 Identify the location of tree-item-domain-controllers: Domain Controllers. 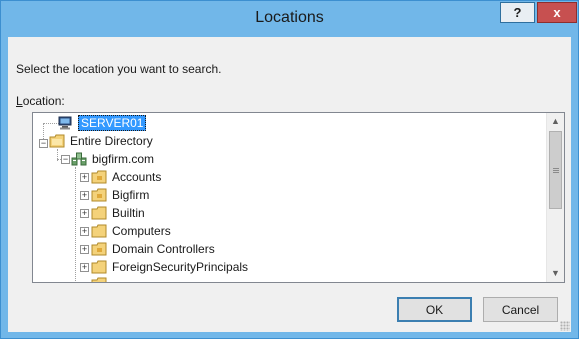
(153, 249).